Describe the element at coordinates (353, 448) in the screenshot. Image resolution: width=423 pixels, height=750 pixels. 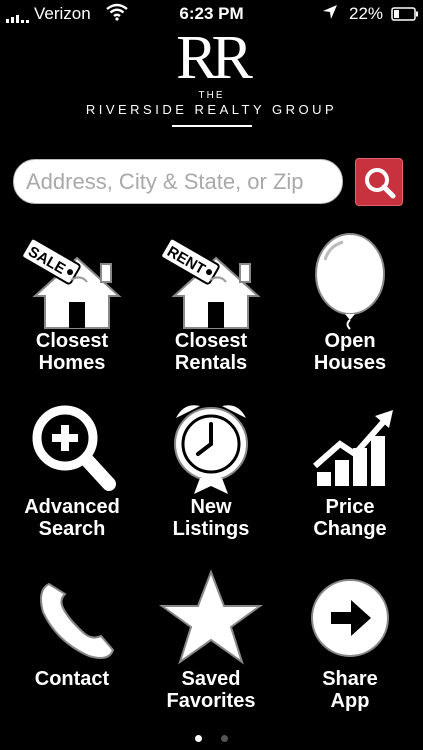
I see `bar-chart-arrow-icon` at that location.